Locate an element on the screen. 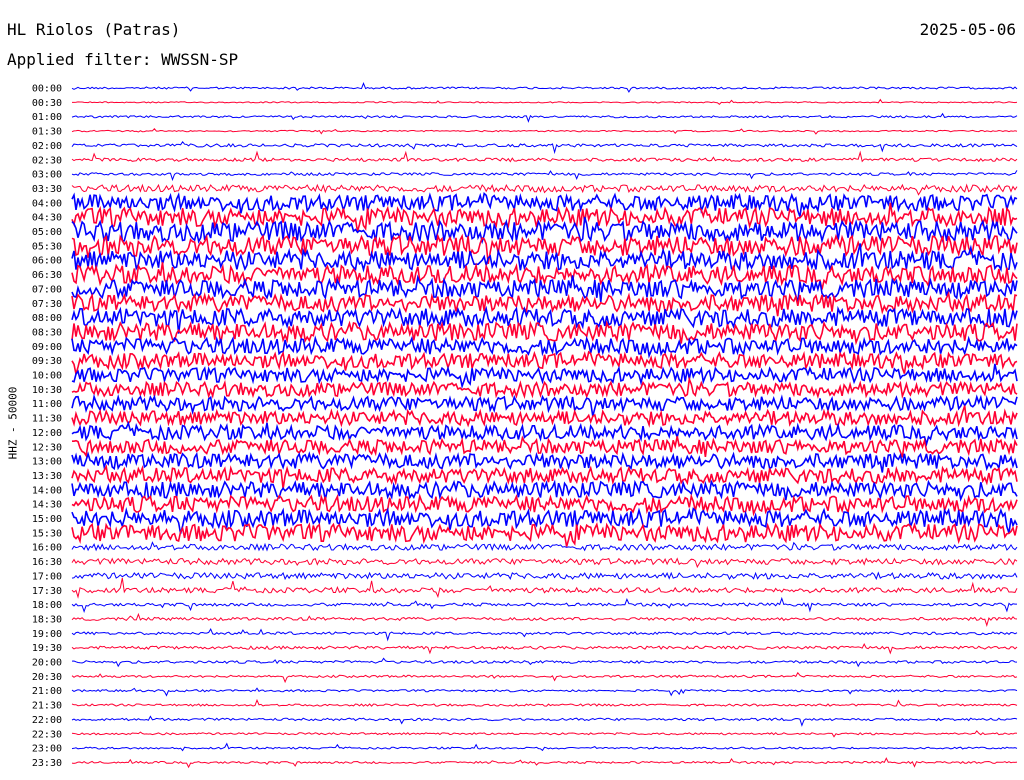 The height and width of the screenshot is (780, 1024). row-label: 01:30 is located at coordinates (47, 132).